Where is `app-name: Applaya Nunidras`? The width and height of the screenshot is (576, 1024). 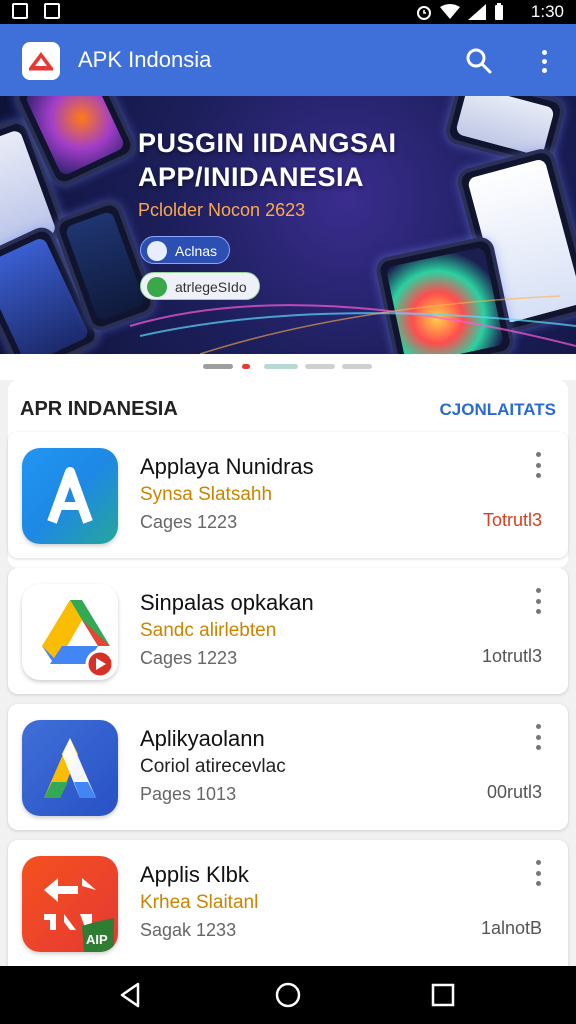
app-name: Applaya Nunidras is located at coordinates (227, 466).